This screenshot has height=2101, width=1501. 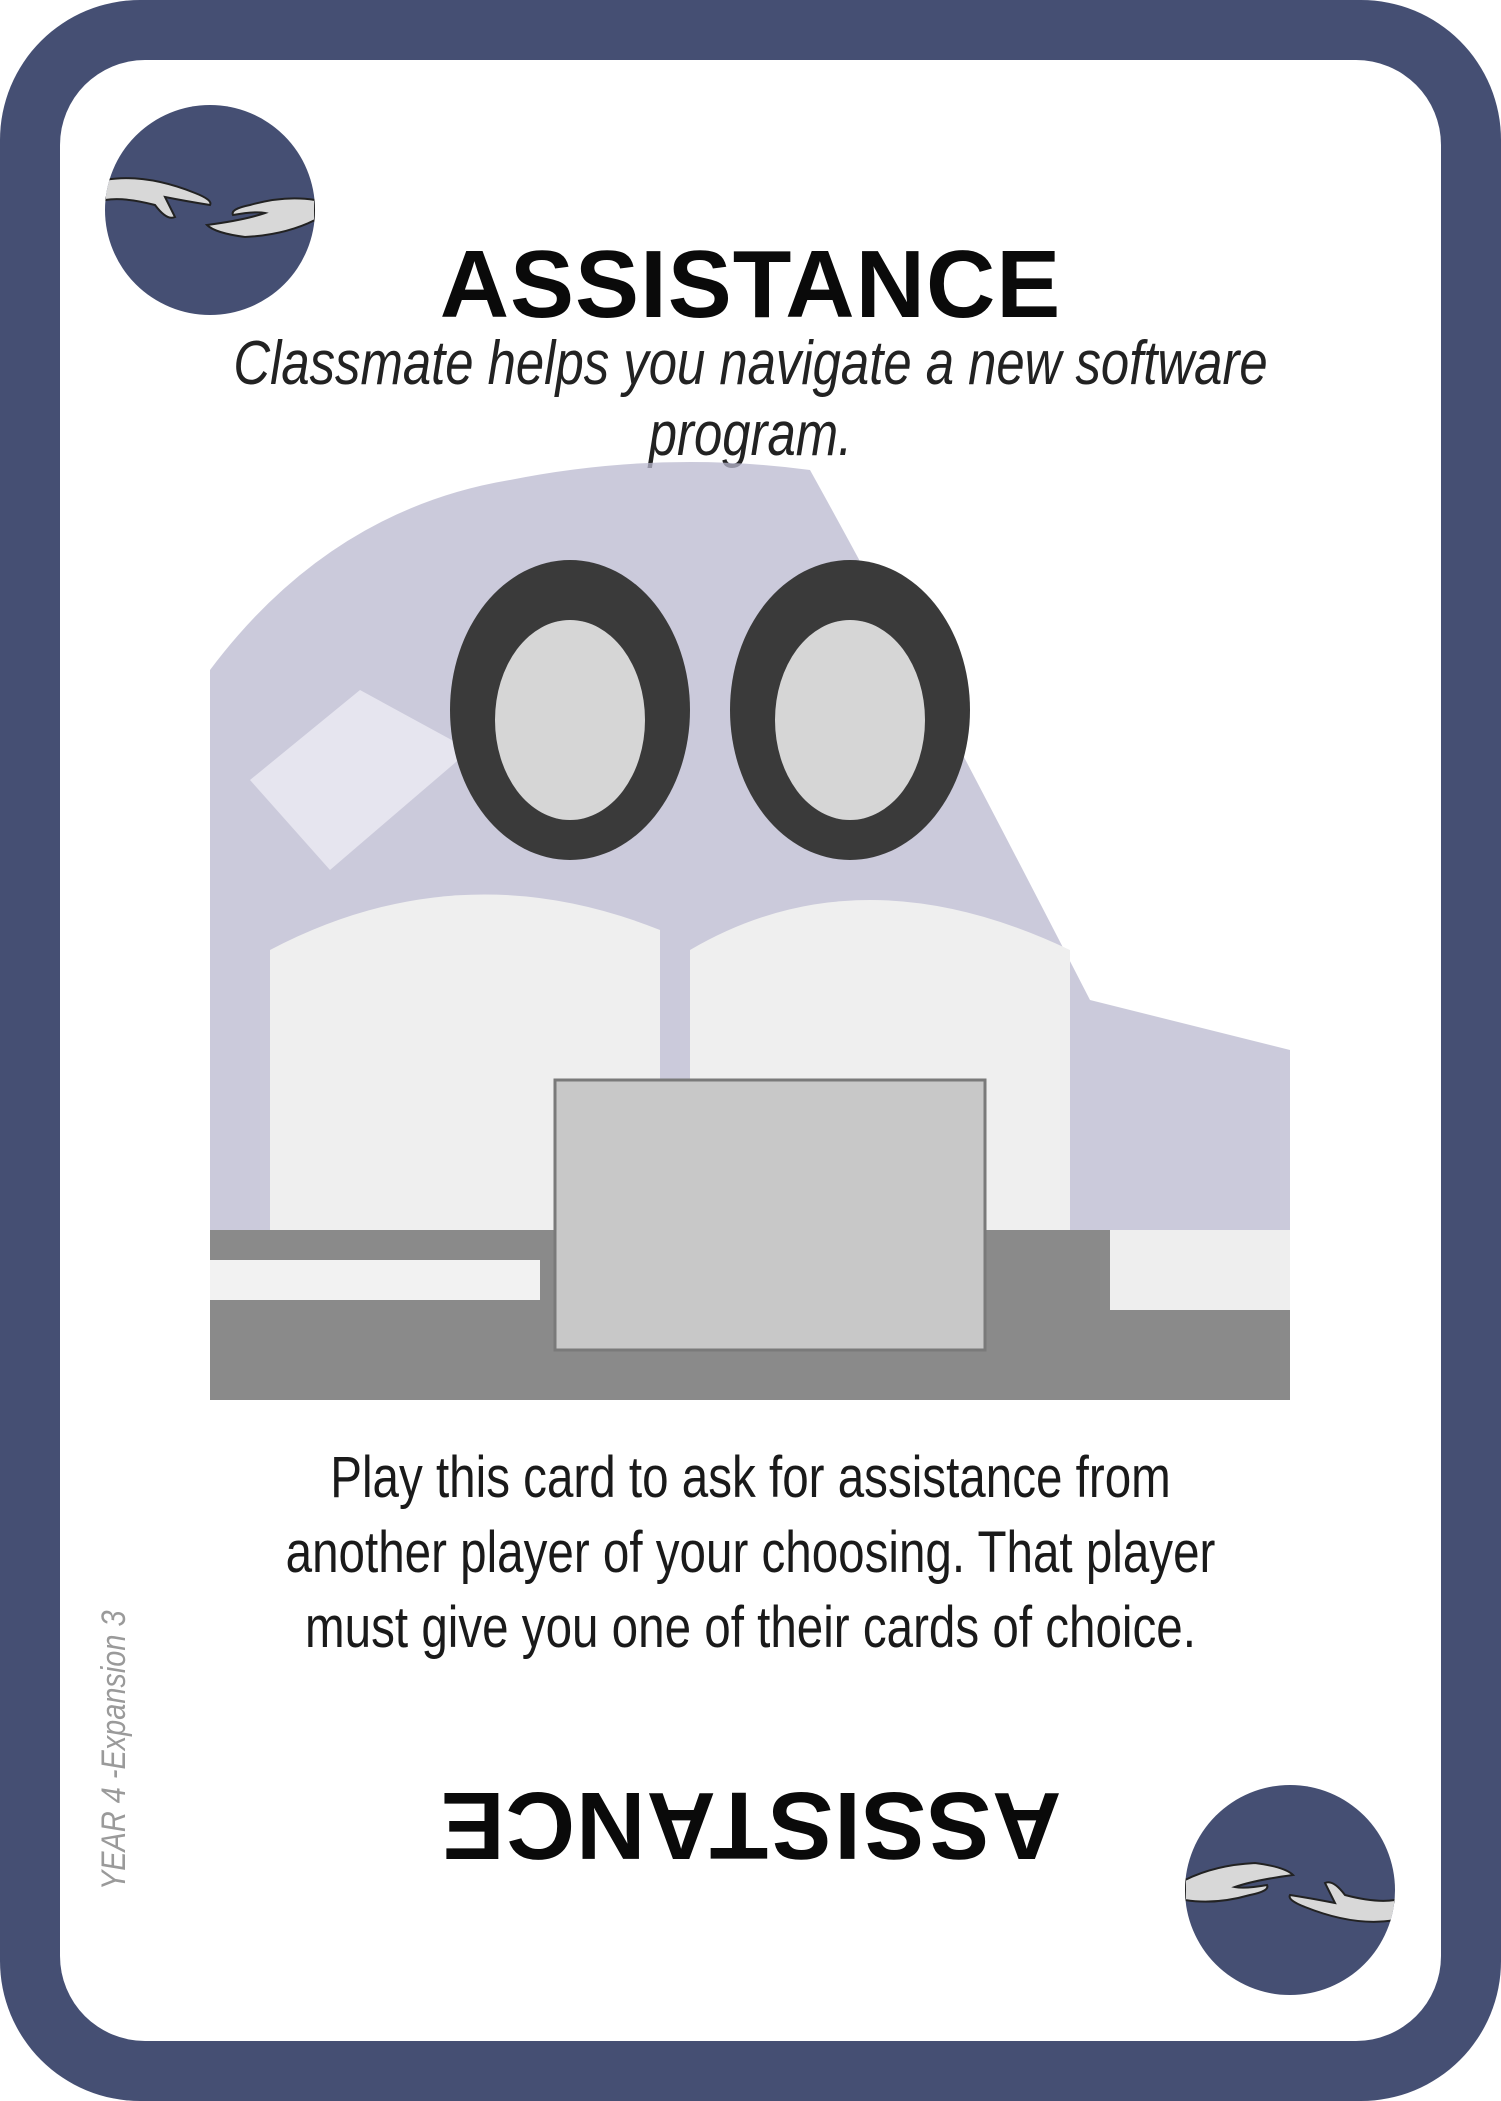 What do you see at coordinates (750, 284) in the screenshot?
I see `card-title: ASSISTANCE` at bounding box center [750, 284].